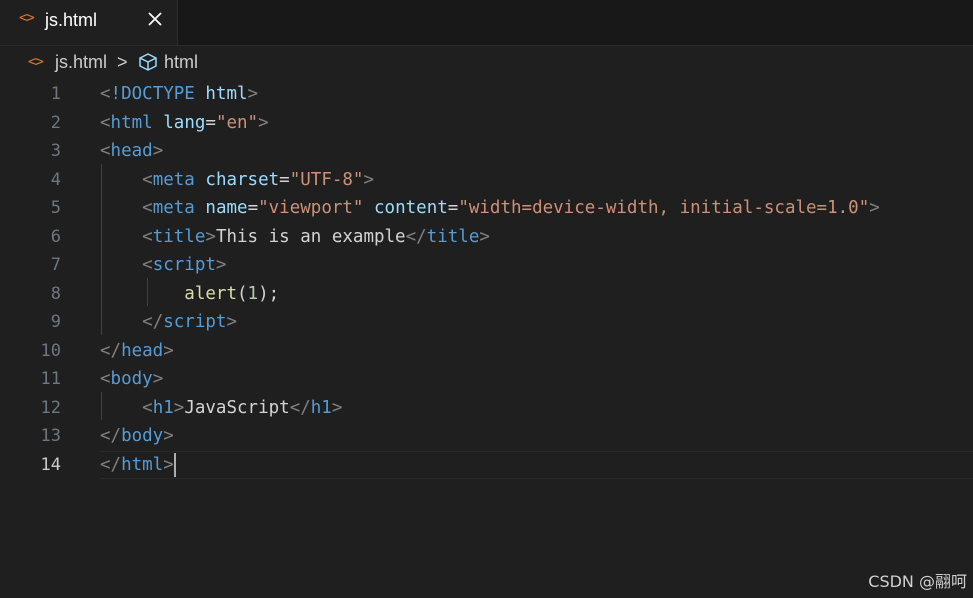 This screenshot has height=598, width=973. I want to click on code-token: JavaScript, so click(237, 407).